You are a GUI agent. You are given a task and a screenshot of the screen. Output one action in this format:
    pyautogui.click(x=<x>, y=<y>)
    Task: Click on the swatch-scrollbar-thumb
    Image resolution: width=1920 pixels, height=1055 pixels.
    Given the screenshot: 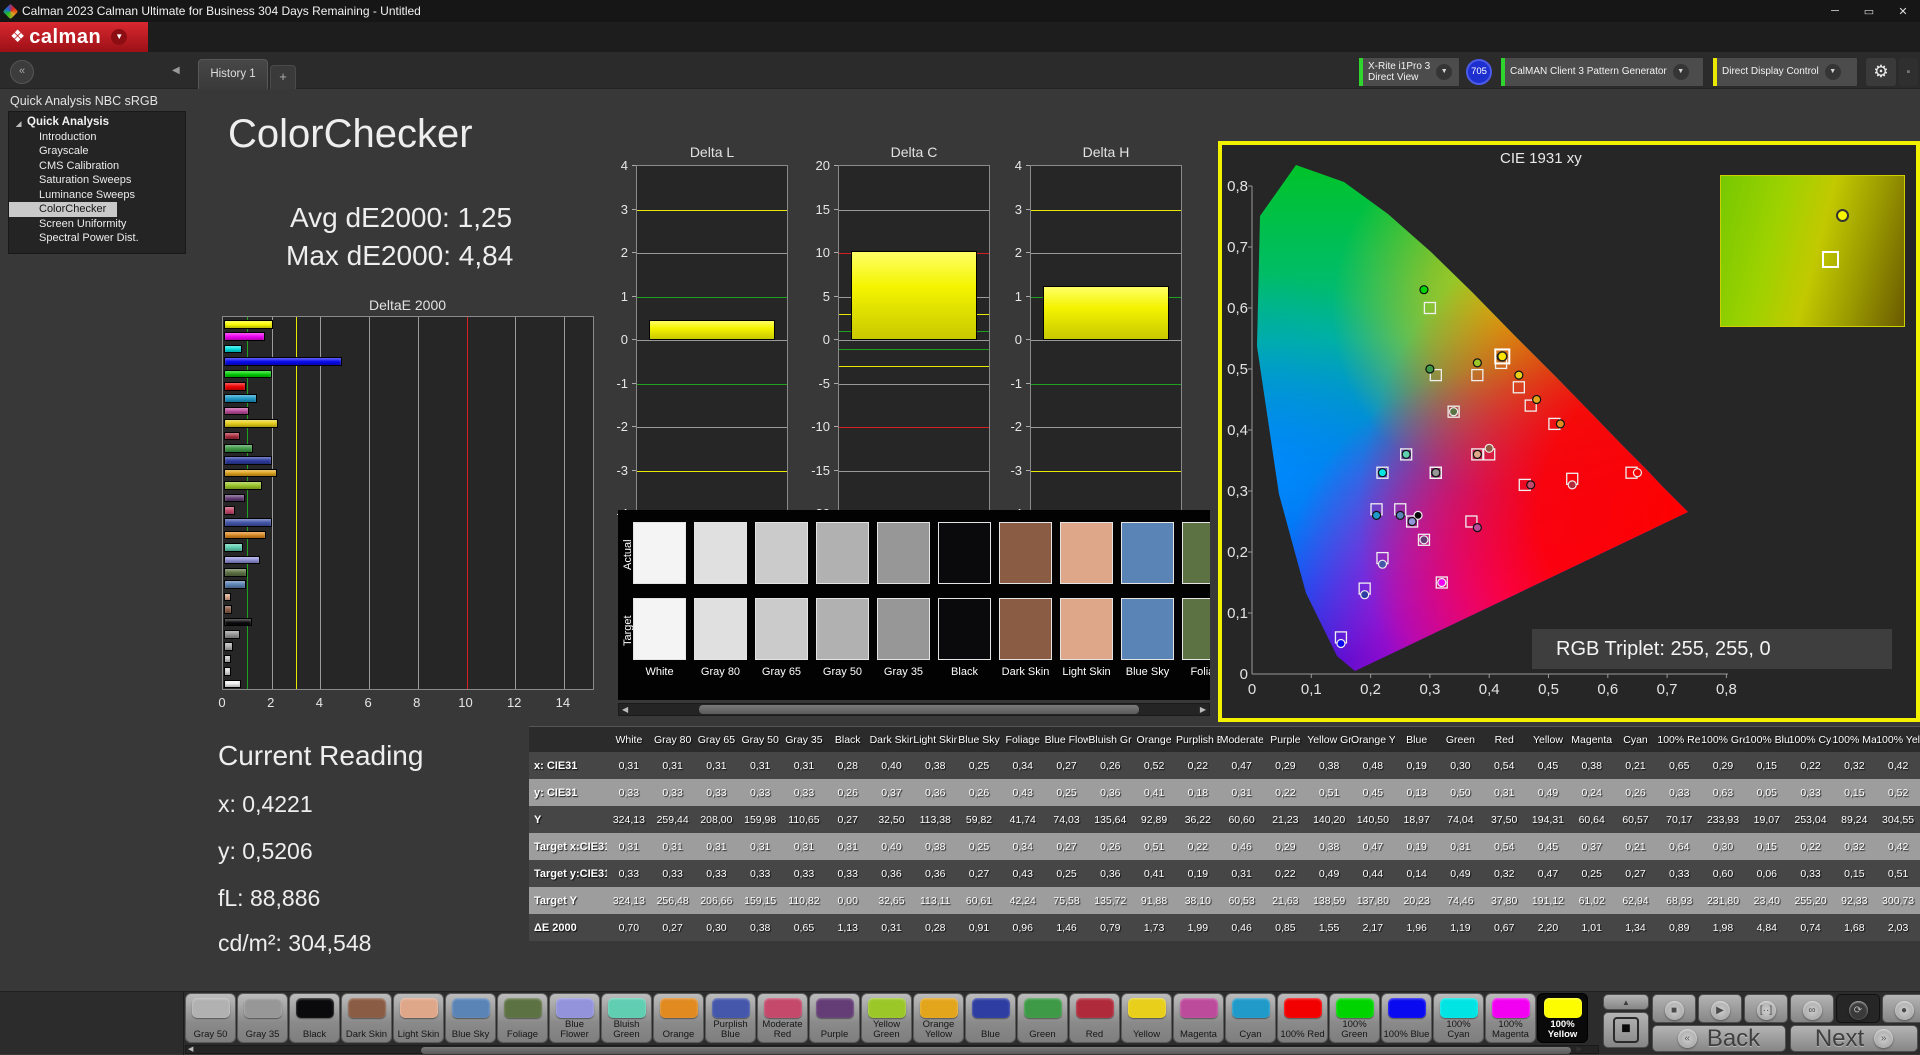 What is the action you would take?
    pyautogui.click(x=919, y=709)
    